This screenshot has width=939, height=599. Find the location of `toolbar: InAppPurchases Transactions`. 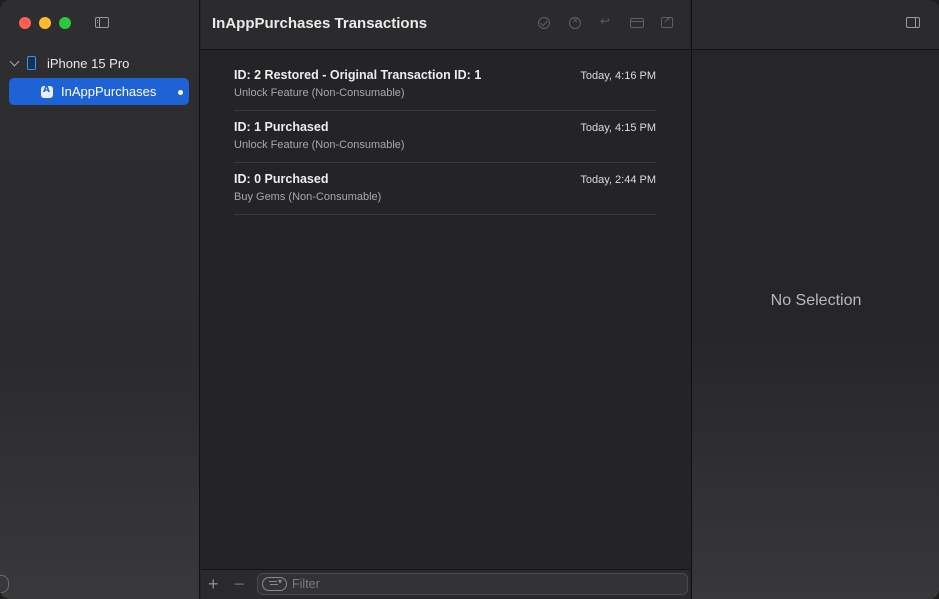

toolbar: InAppPurchases Transactions is located at coordinates (445, 25).